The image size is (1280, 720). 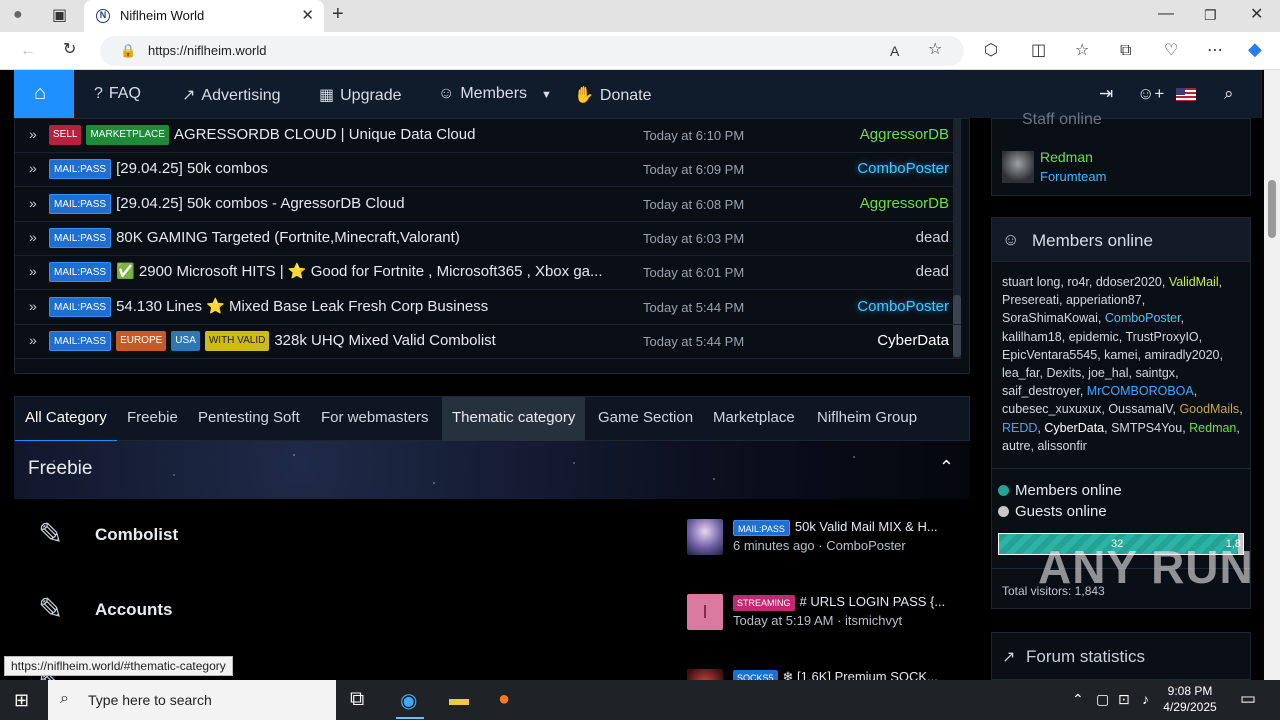 I want to click on online-member-name: SoraShimaKowai, so click(x=1050, y=318).